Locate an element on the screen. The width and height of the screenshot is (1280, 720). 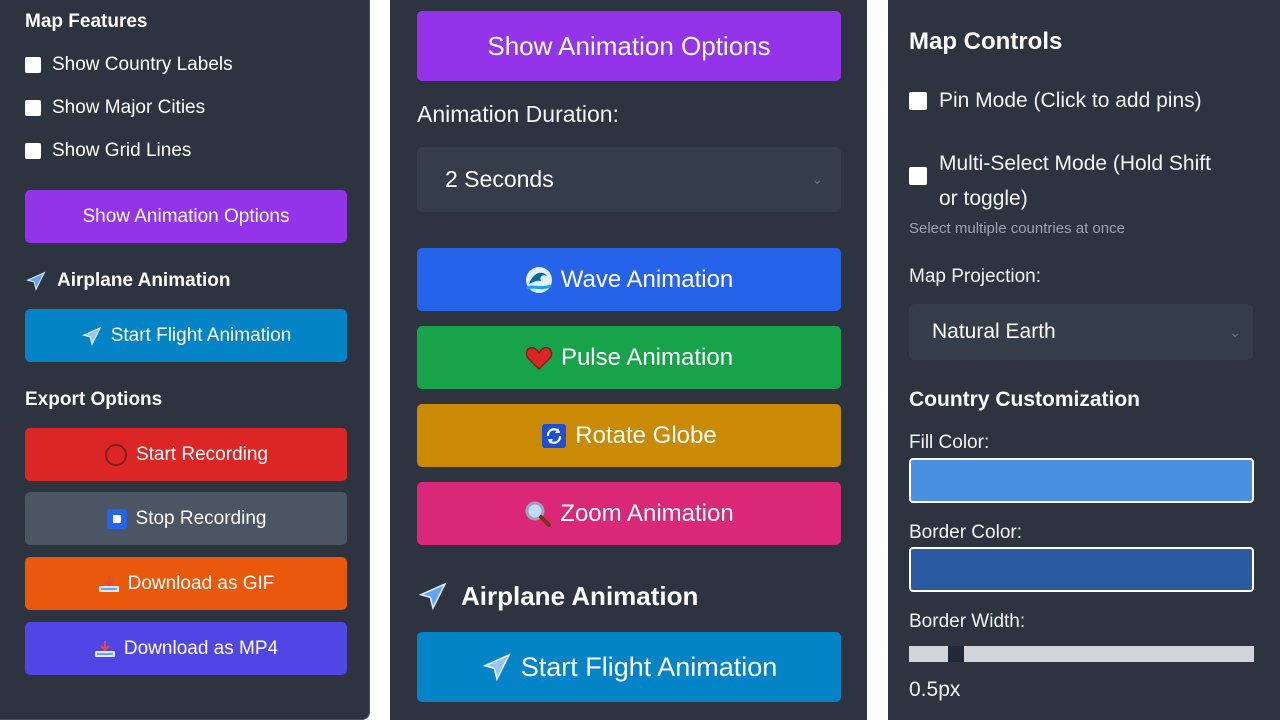
fill-color-label: Fill Color: is located at coordinates (949, 442).